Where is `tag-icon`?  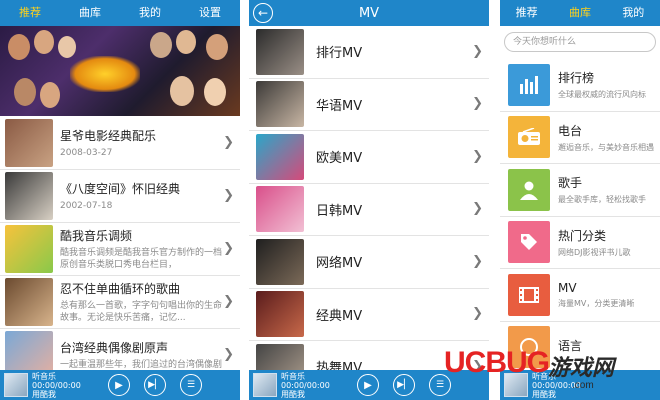 tag-icon is located at coordinates (529, 242).